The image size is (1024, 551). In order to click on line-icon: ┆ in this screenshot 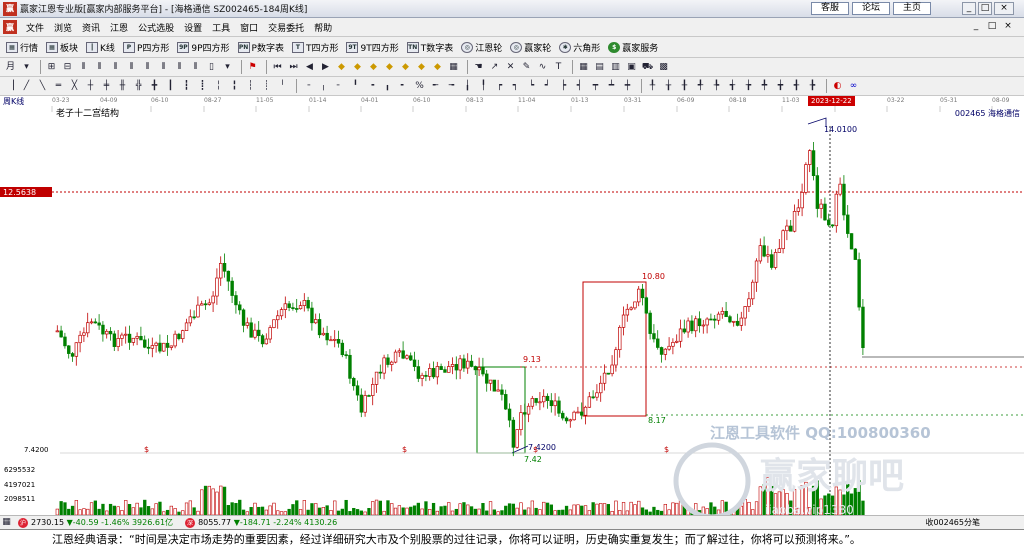, I will do `click(250, 86)`.